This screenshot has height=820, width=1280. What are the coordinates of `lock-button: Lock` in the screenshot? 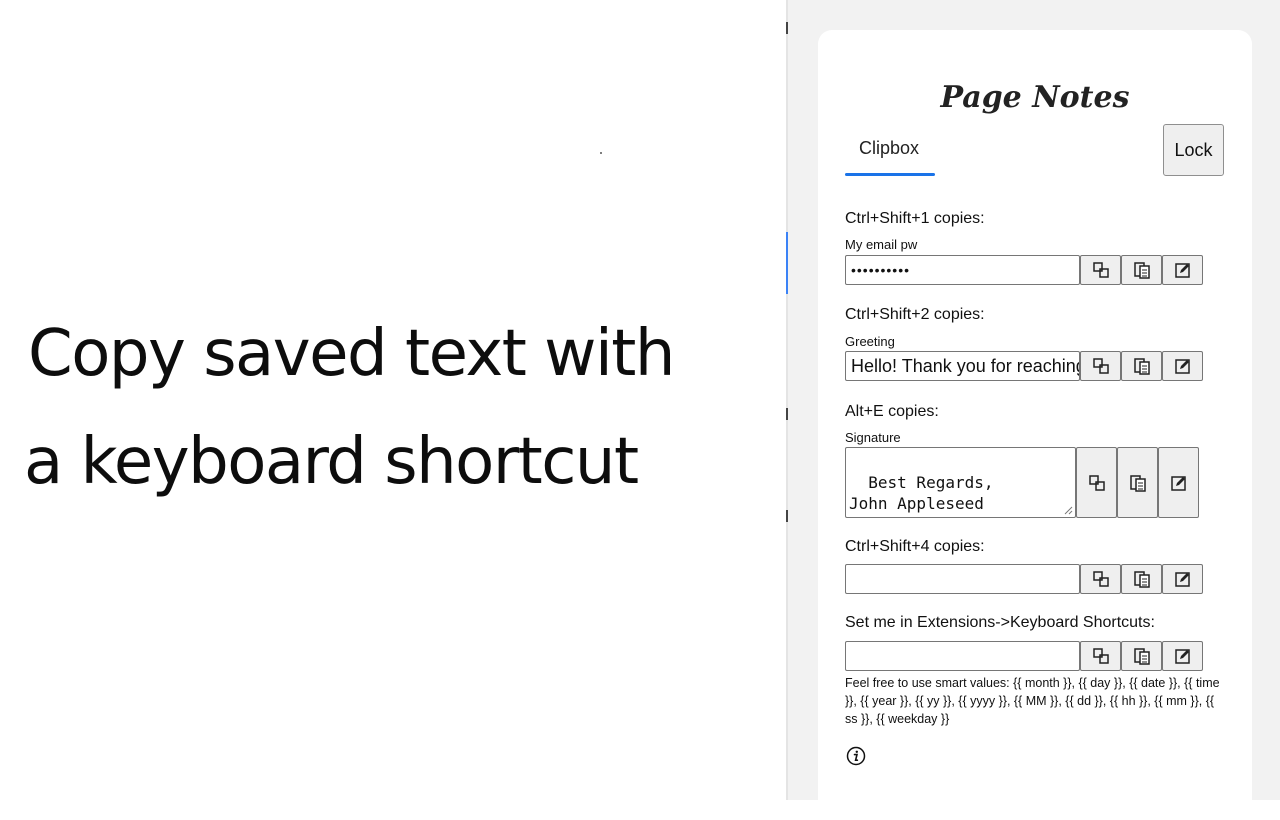 It's located at (1193, 150).